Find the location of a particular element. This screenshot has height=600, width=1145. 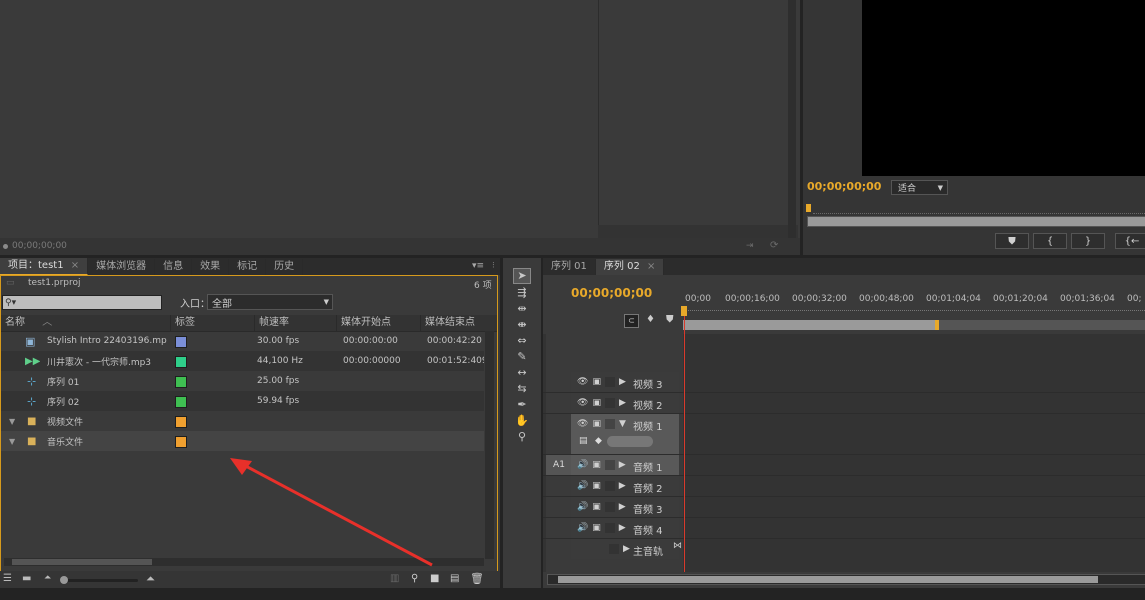

work-area-bar is located at coordinates (809, 325).